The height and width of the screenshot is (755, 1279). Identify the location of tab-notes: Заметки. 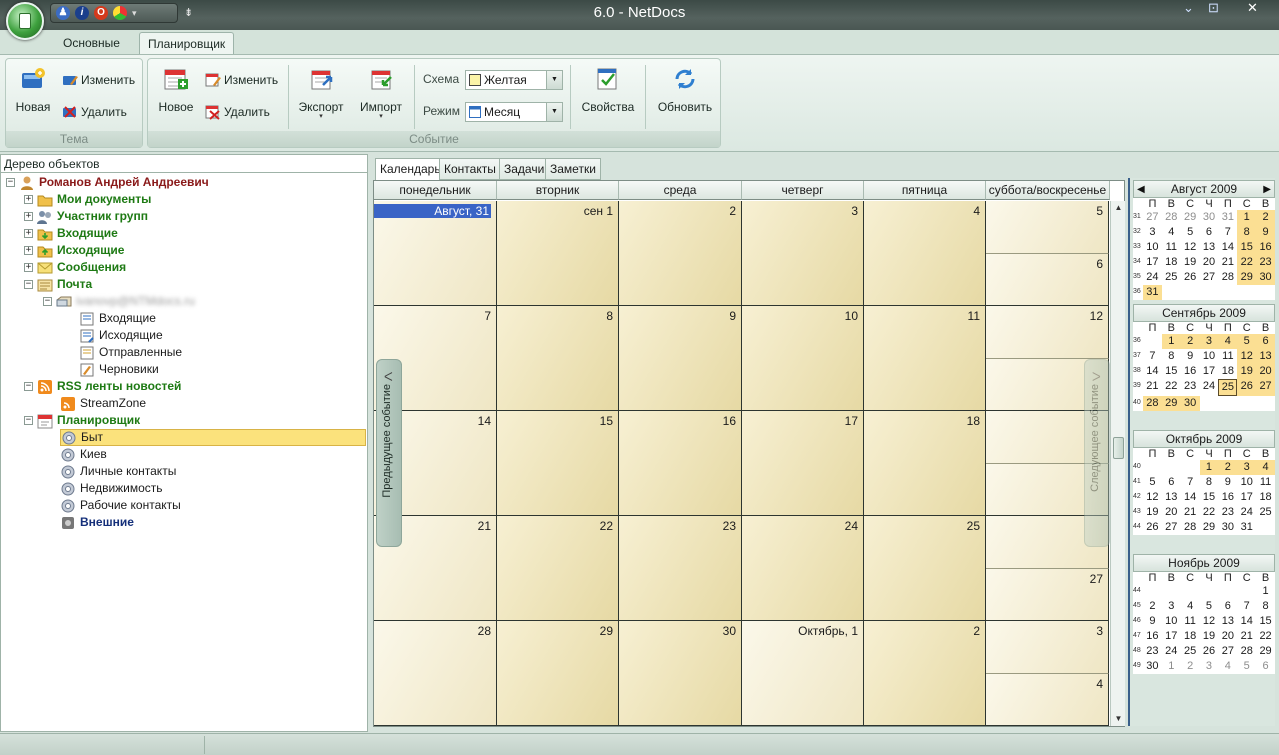
(573, 169).